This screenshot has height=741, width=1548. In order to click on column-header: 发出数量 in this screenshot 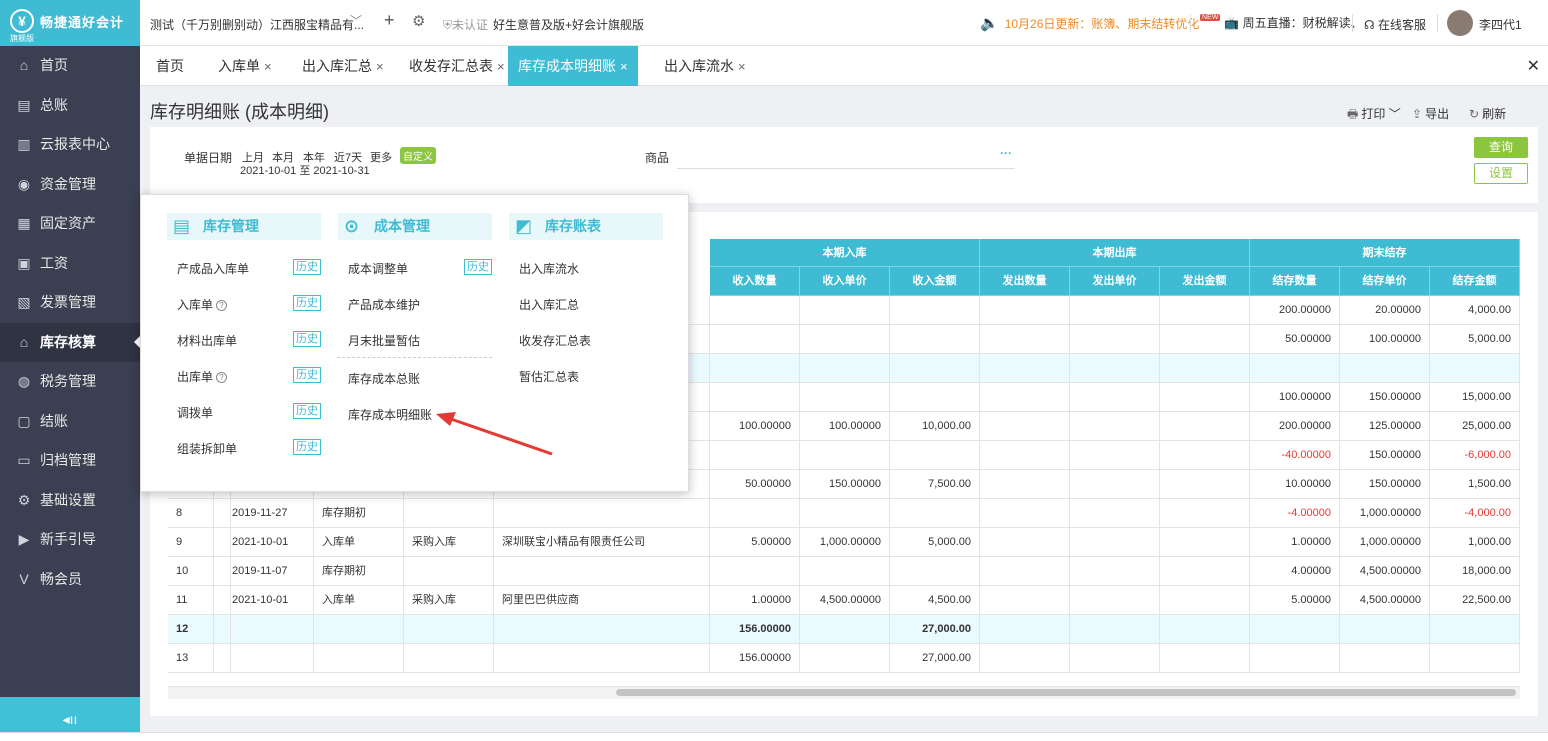, I will do `click(1025, 281)`.